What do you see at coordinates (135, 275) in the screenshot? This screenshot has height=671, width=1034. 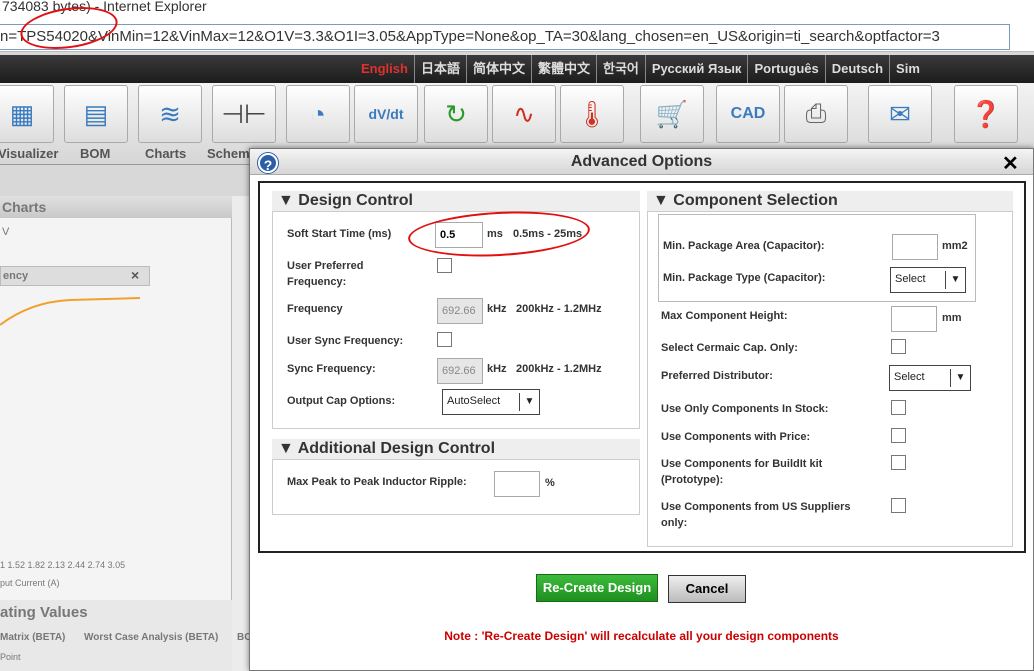 I see `close-icon: ×` at bounding box center [135, 275].